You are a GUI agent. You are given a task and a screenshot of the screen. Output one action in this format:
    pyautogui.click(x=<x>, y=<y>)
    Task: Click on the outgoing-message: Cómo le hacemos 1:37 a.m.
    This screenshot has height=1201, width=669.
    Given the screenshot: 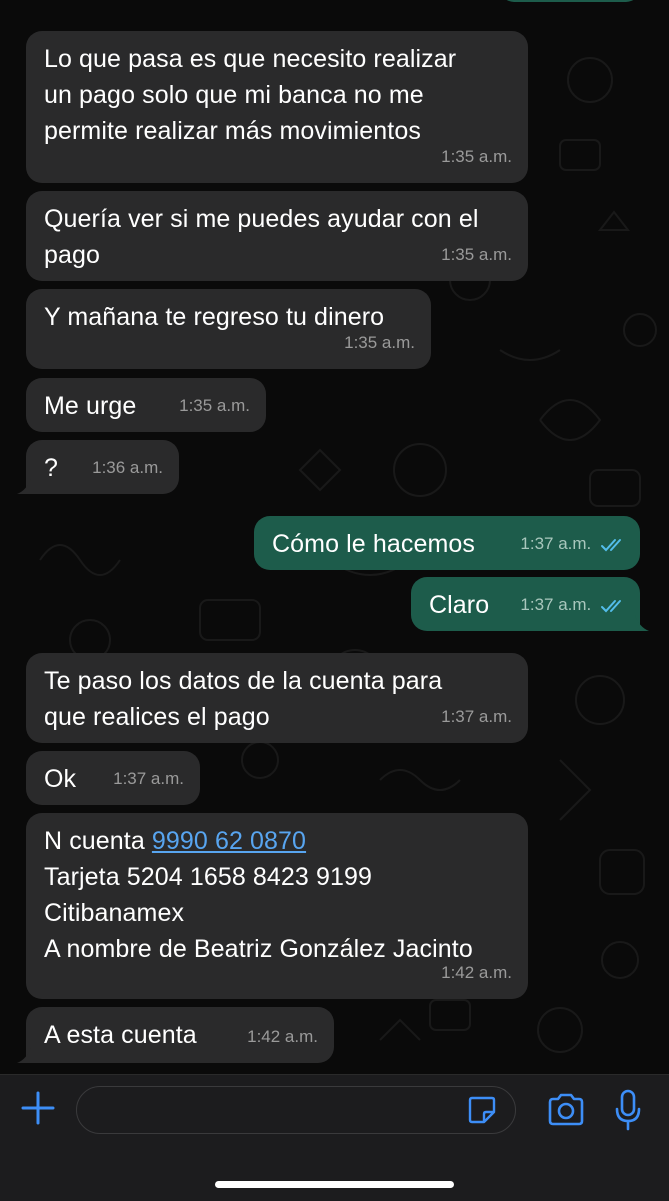 What is the action you would take?
    pyautogui.click(x=447, y=543)
    